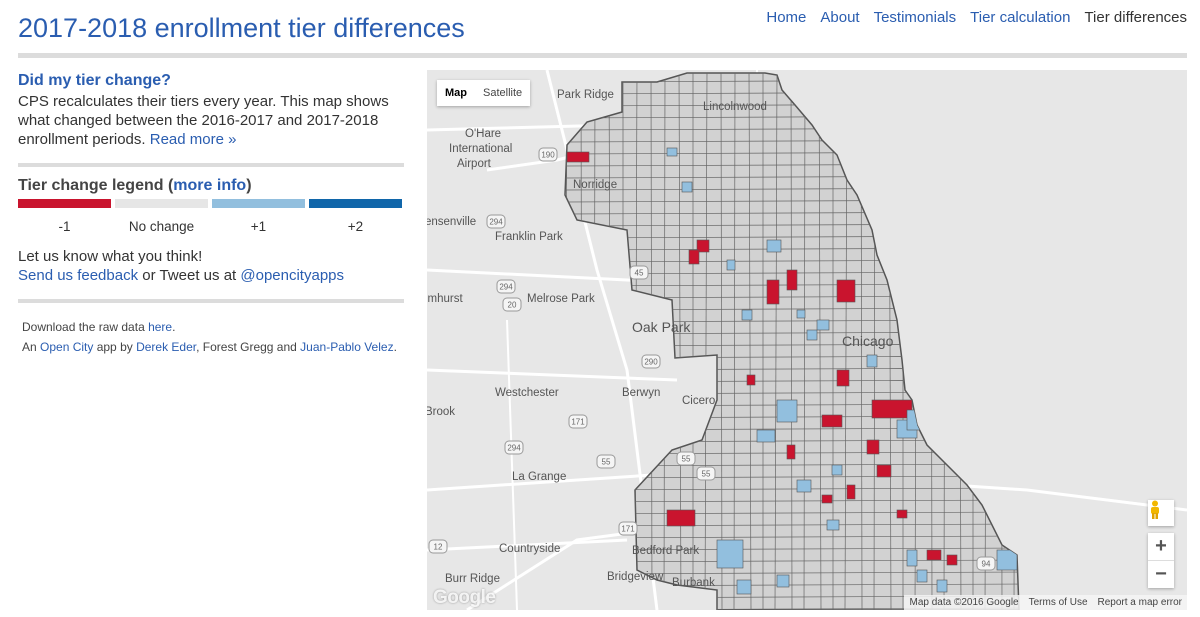 The image size is (1200, 617). Describe the element at coordinates (527, 393) in the screenshot. I see `place-label: Westchester` at that location.